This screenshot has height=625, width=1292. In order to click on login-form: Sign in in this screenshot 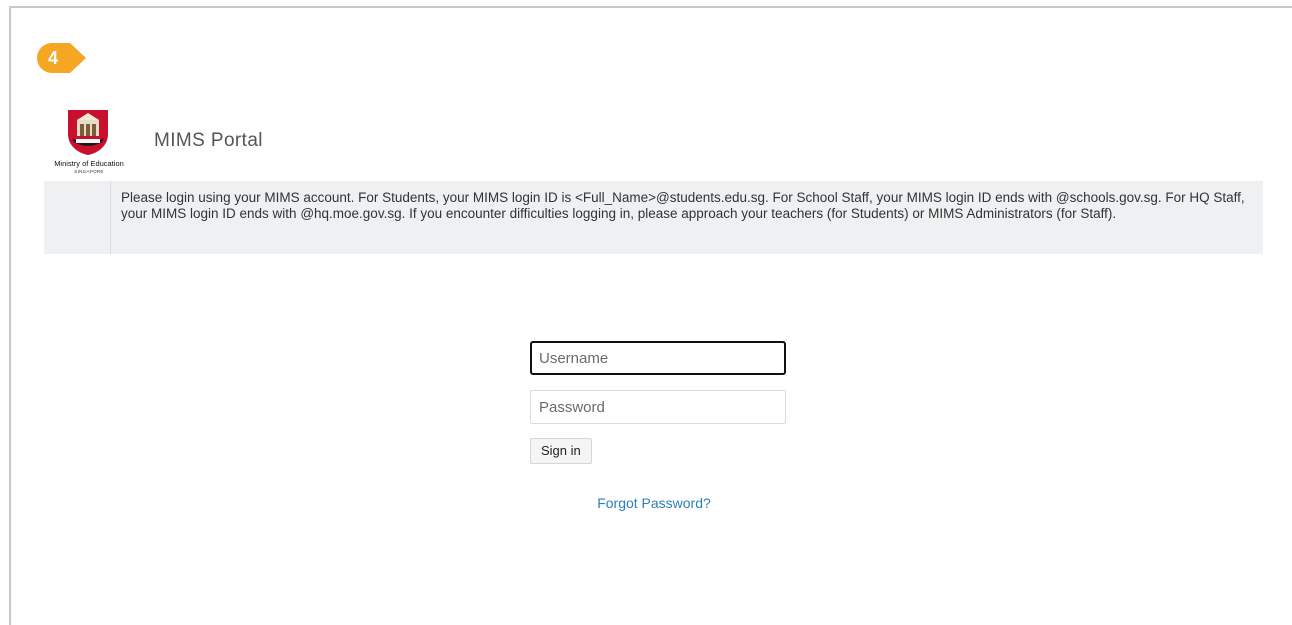, I will do `click(658, 402)`.